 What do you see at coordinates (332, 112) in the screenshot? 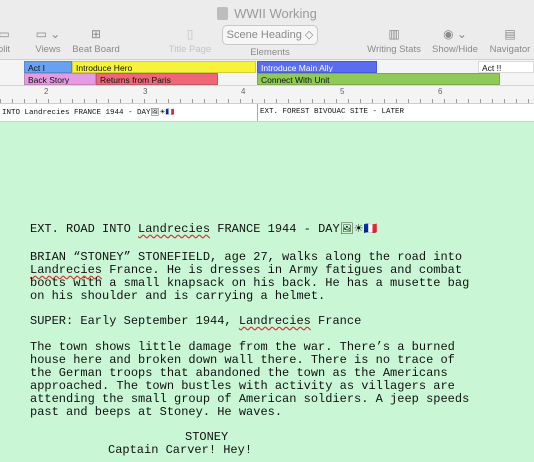
I see `scene-card-text: EXT. FOREST BIVOUAC SITE - LATER` at bounding box center [332, 112].